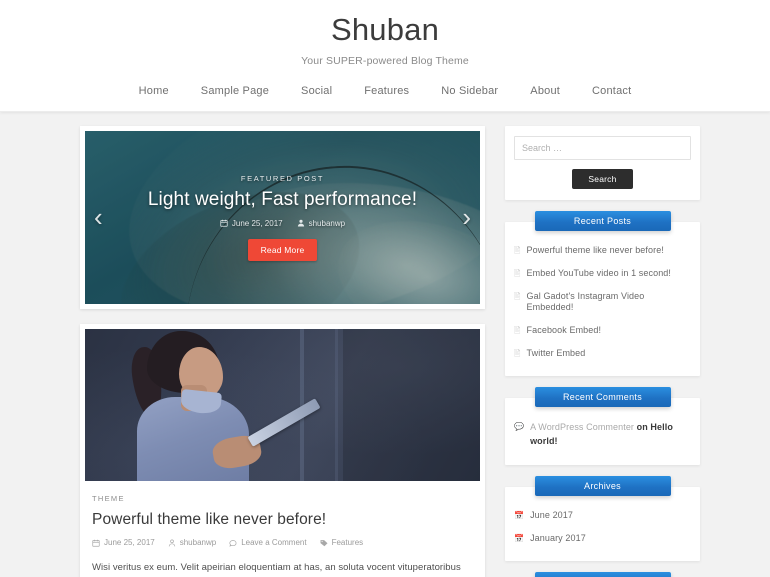 The image size is (770, 577). I want to click on tag-icon, so click(324, 542).